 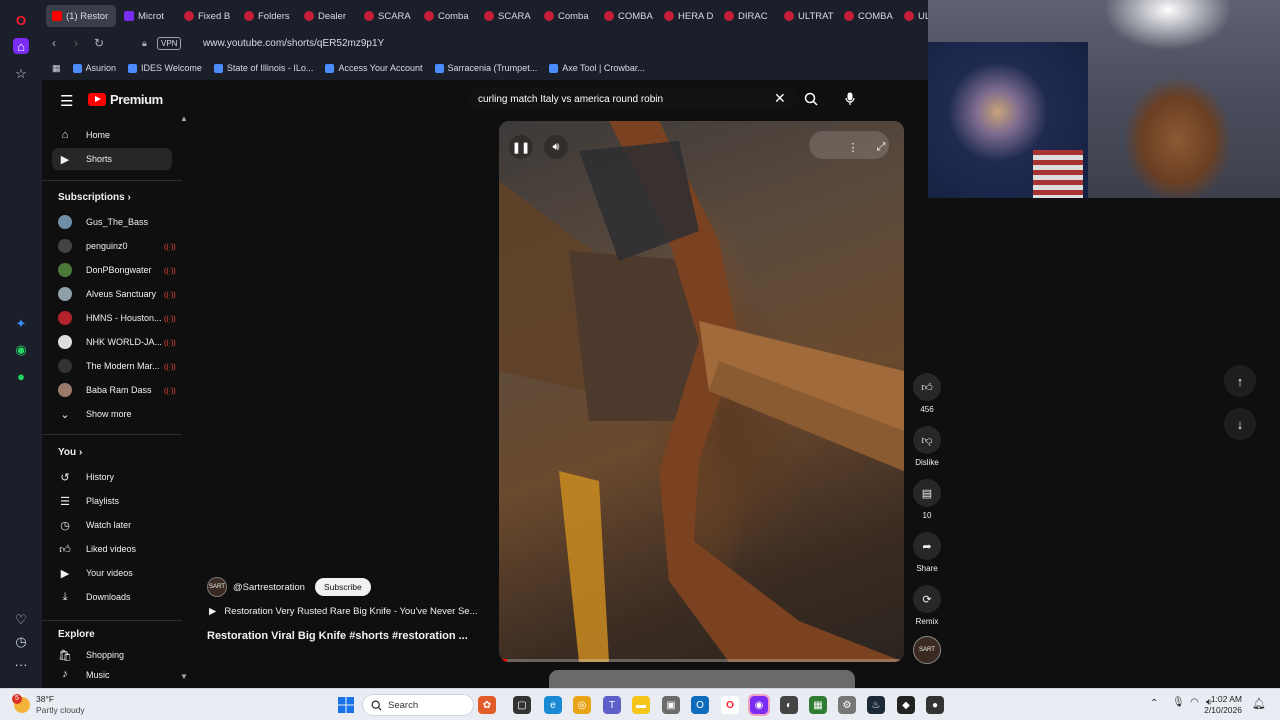 I want to click on browser-tab: ULTRA, so click(x=913, y=16).